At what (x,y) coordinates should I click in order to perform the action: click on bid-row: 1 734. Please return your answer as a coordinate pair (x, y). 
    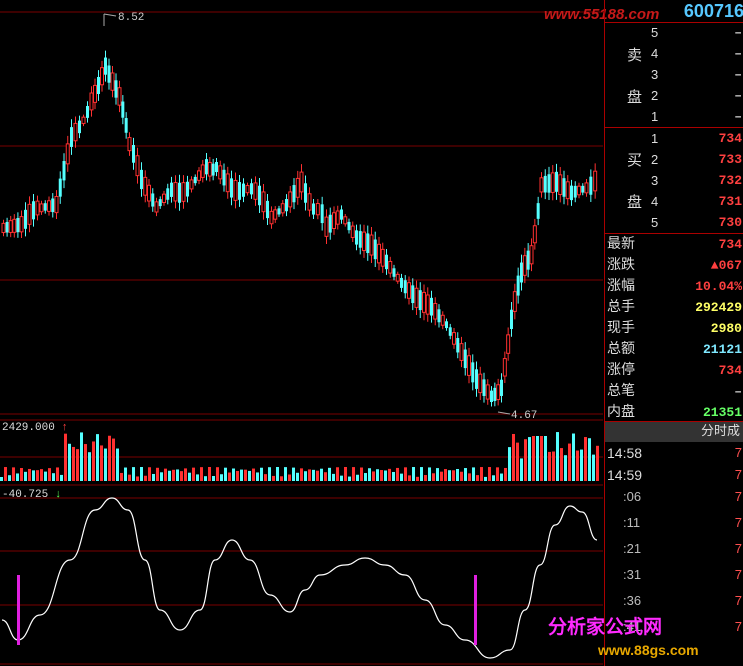
    Looking at the image, I should click on (674, 138).